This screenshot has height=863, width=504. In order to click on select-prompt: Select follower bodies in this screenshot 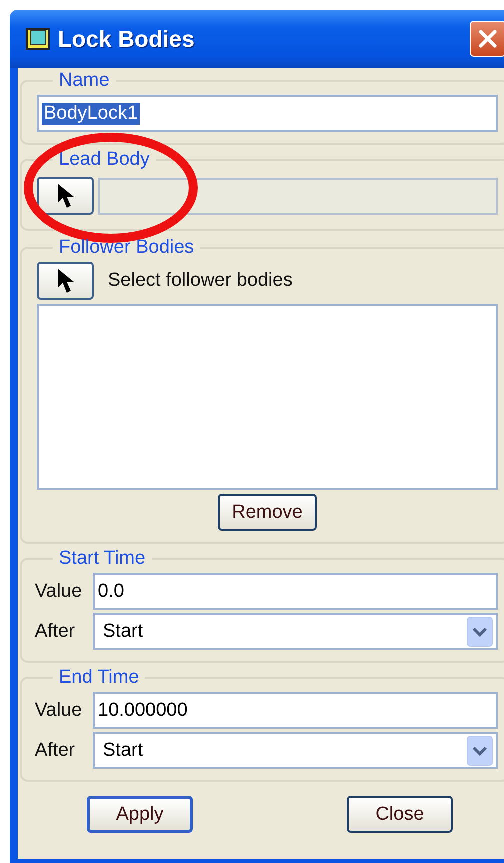, I will do `click(200, 281)`.